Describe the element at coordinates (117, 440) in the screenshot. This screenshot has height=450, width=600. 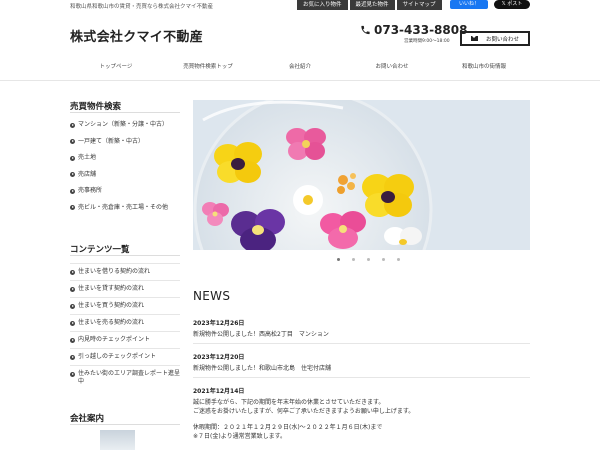
I see `company-building-image` at that location.